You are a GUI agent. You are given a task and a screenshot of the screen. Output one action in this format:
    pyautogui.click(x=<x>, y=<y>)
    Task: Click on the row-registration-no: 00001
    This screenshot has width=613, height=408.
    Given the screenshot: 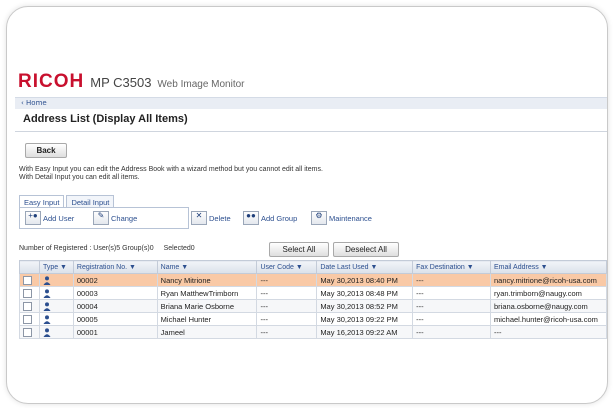 What is the action you would take?
    pyautogui.click(x=115, y=332)
    